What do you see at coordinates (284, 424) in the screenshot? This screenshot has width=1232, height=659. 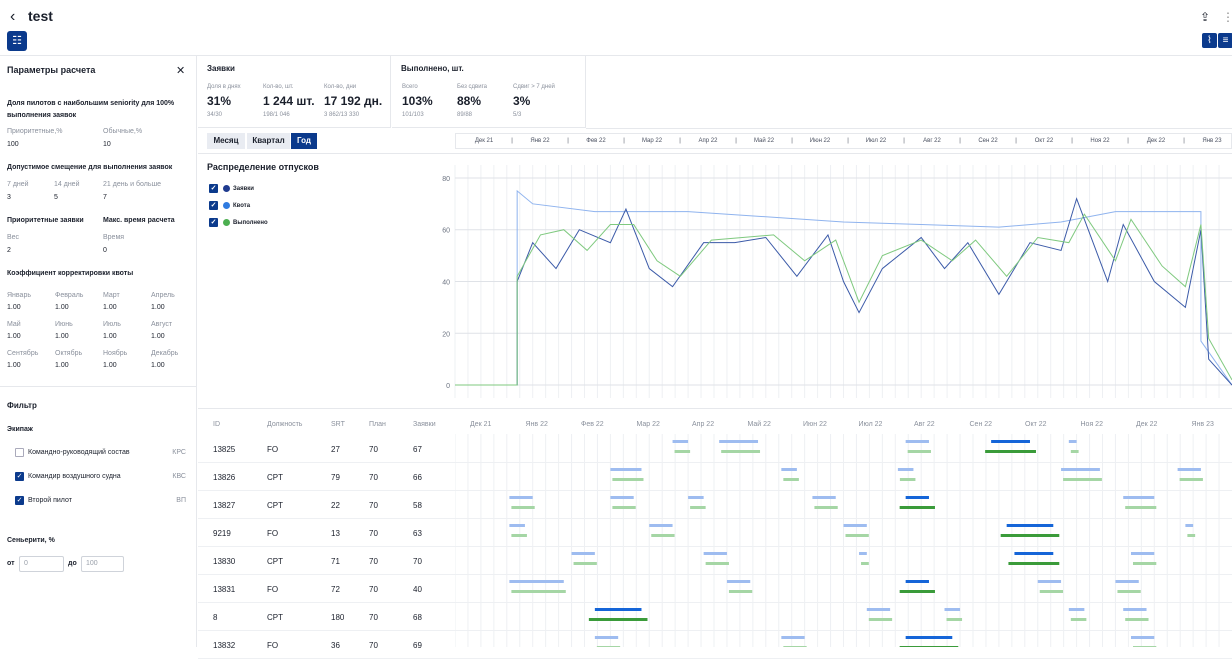 I see `col-header: Должность` at bounding box center [284, 424].